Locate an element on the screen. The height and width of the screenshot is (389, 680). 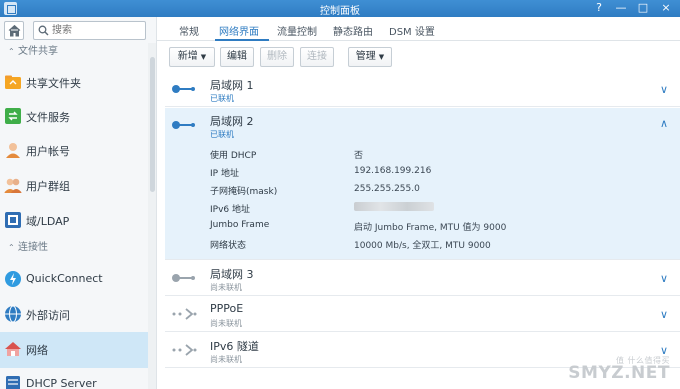
search-box is located at coordinates (89, 30).